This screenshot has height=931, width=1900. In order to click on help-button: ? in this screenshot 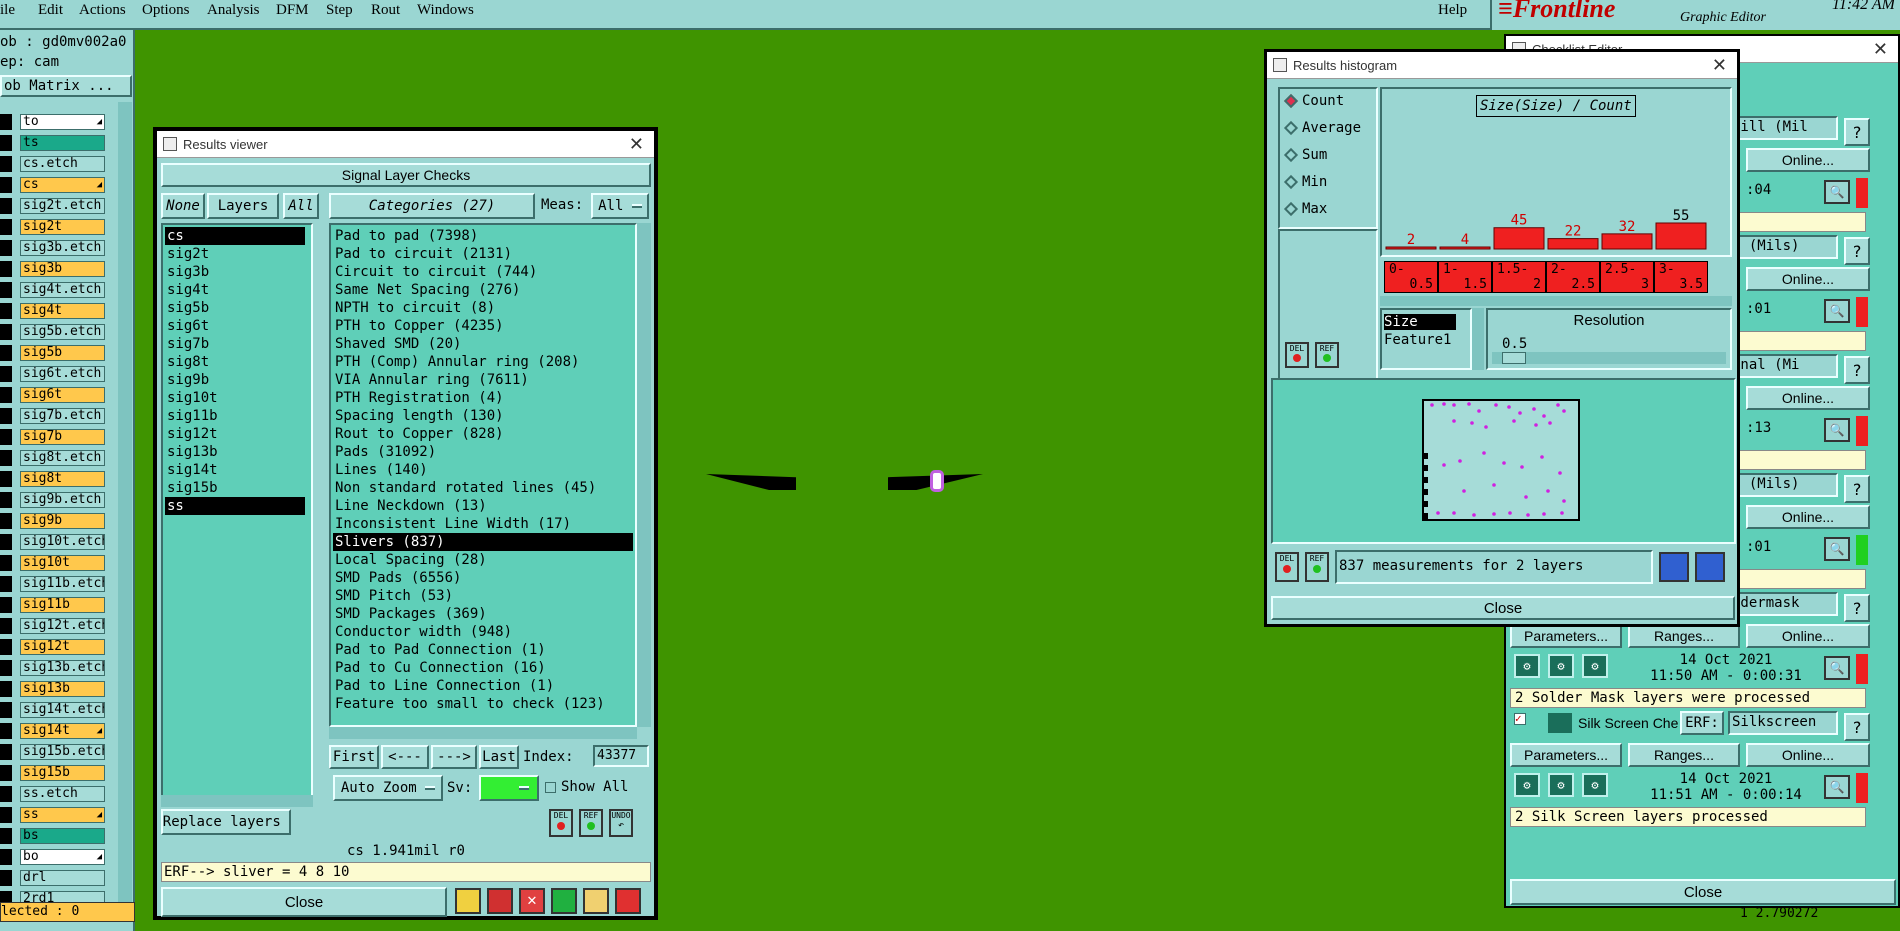, I will do `click(1857, 727)`.